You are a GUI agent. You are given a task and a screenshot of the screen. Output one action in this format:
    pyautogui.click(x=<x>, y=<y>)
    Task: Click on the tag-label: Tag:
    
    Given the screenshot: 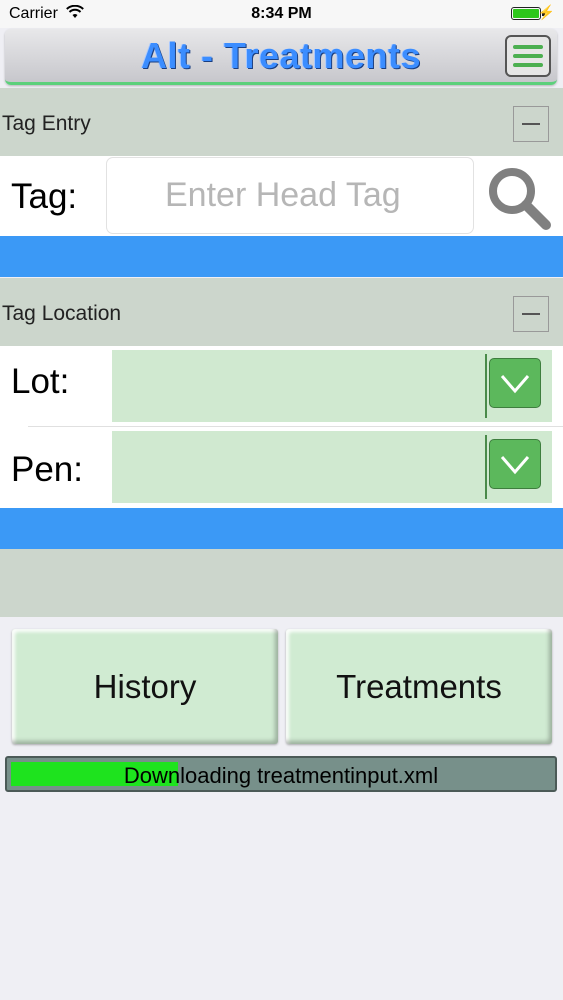 What is the action you would take?
    pyautogui.click(x=44, y=196)
    